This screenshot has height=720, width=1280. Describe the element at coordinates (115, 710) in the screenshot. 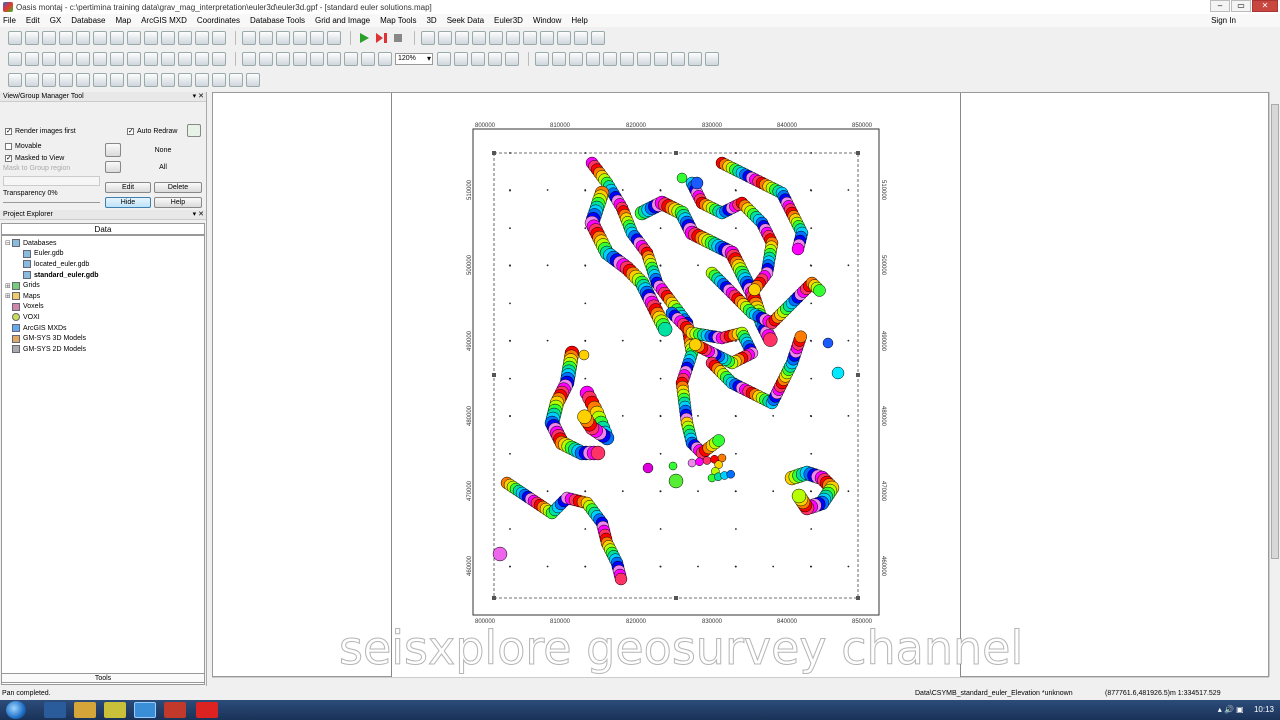

I see `app-icon-yellow` at that location.